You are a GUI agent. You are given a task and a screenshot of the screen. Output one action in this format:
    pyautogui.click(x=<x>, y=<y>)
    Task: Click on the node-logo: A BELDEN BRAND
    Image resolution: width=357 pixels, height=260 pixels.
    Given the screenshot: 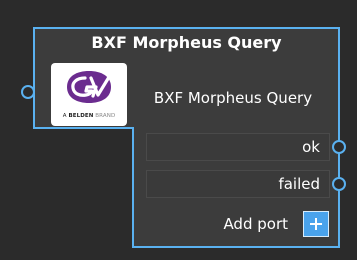 What is the action you would take?
    pyautogui.click(x=89, y=94)
    